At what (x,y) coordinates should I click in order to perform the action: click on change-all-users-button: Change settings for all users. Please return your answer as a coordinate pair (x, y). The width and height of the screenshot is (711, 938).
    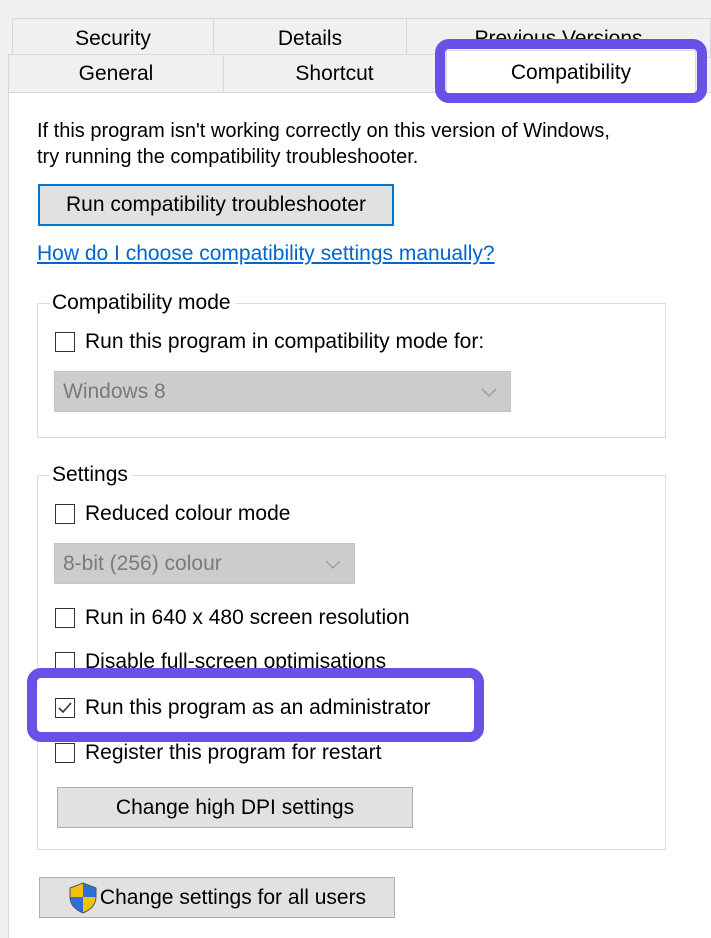
    Looking at the image, I should click on (217, 897).